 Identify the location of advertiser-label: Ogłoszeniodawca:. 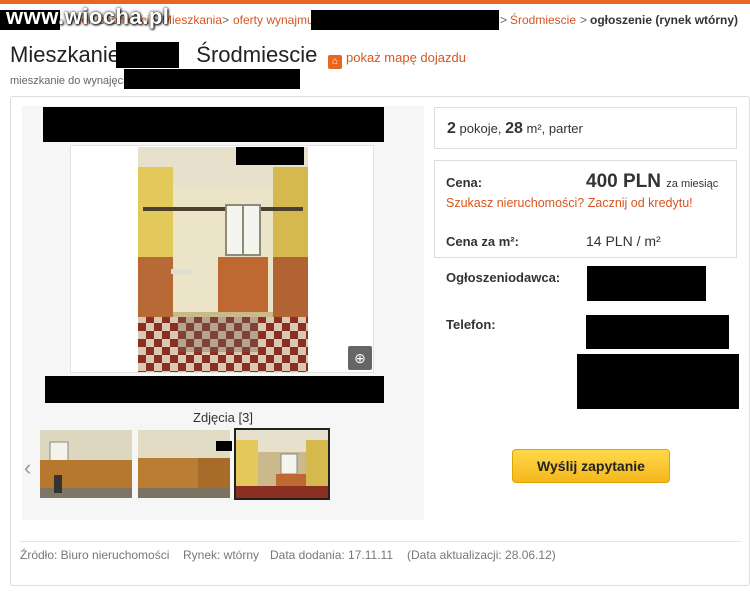
(503, 277).